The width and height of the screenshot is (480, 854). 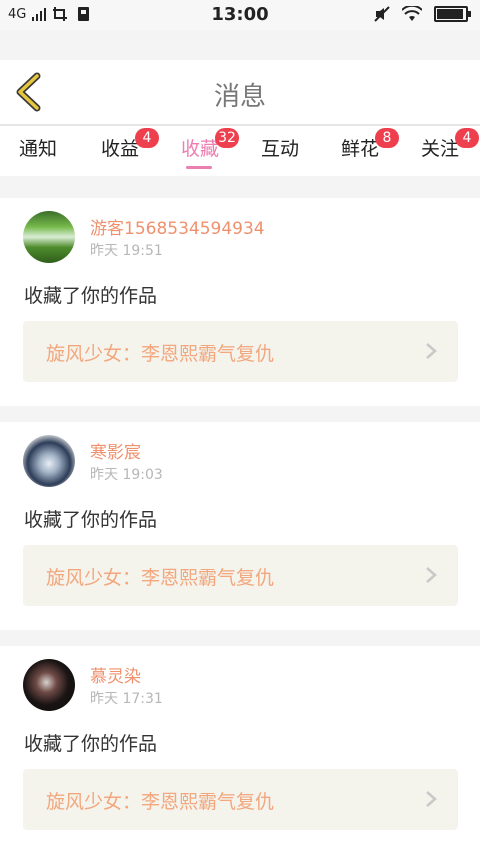 I want to click on status-bar: 4G 13:00, so click(x=240, y=15).